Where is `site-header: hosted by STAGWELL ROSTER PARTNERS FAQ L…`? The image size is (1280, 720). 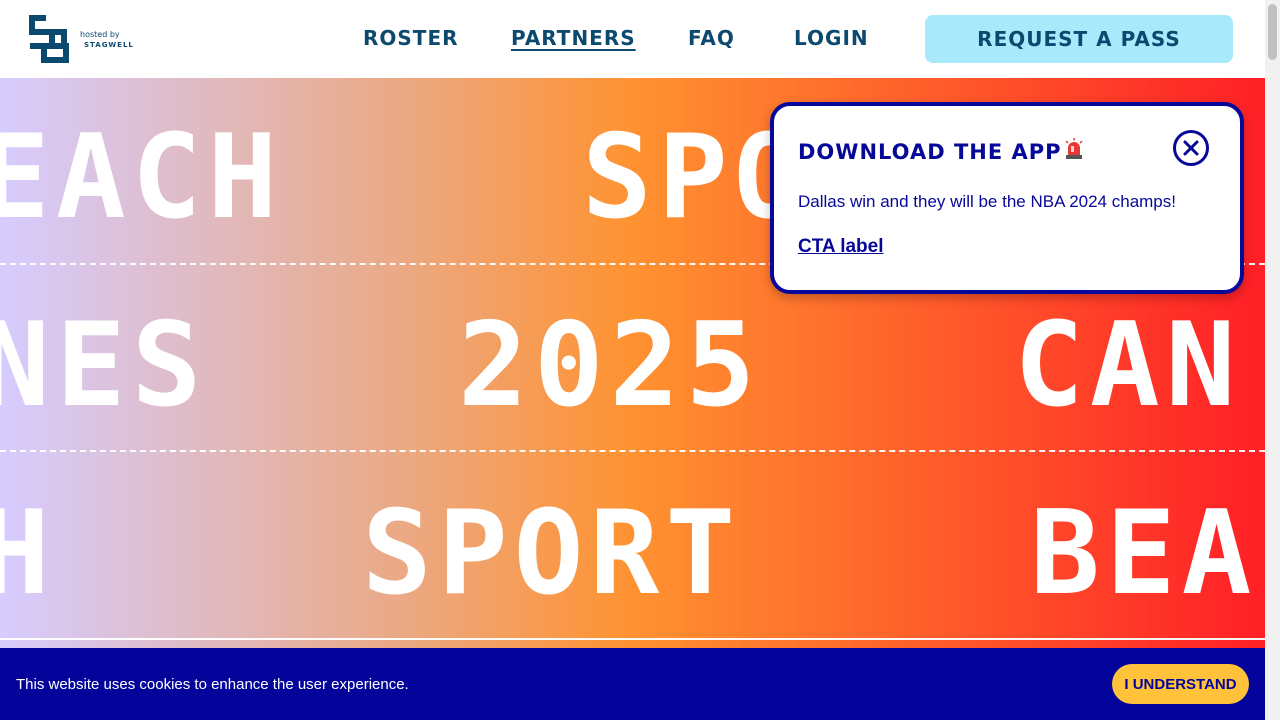
site-header: hosted by STAGWELL ROSTER PARTNERS FAQ L… is located at coordinates (632, 39).